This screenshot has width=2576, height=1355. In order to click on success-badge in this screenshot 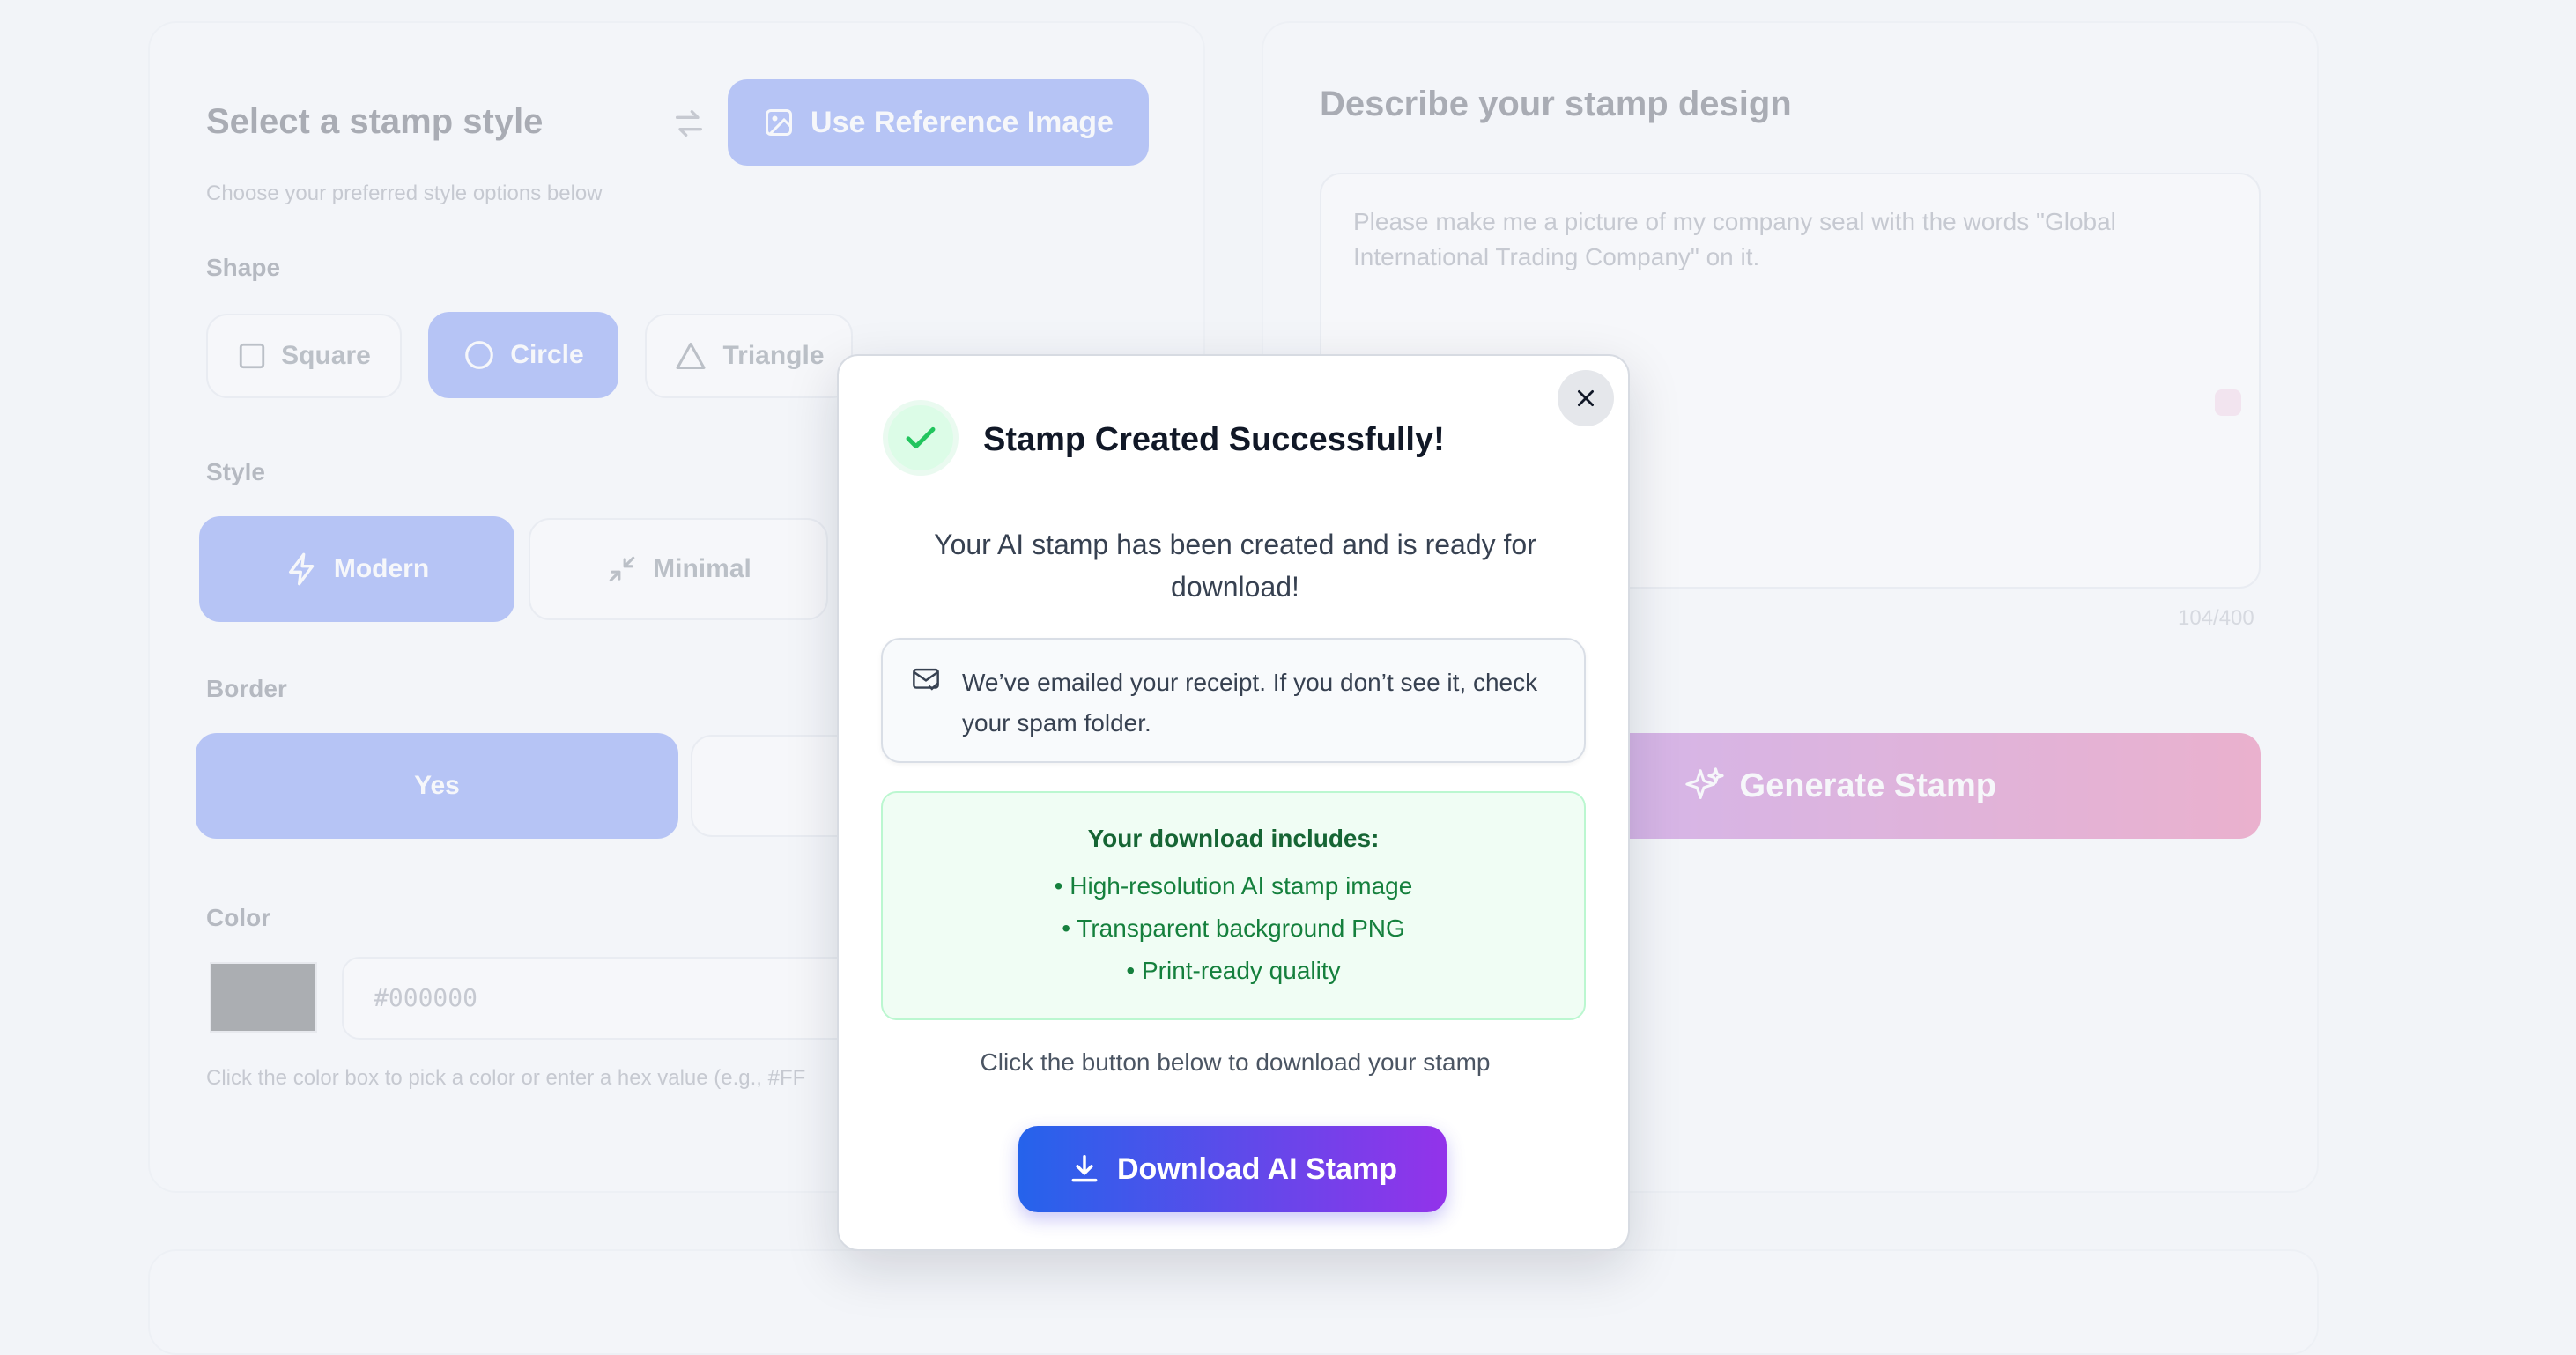, I will do `click(921, 438)`.